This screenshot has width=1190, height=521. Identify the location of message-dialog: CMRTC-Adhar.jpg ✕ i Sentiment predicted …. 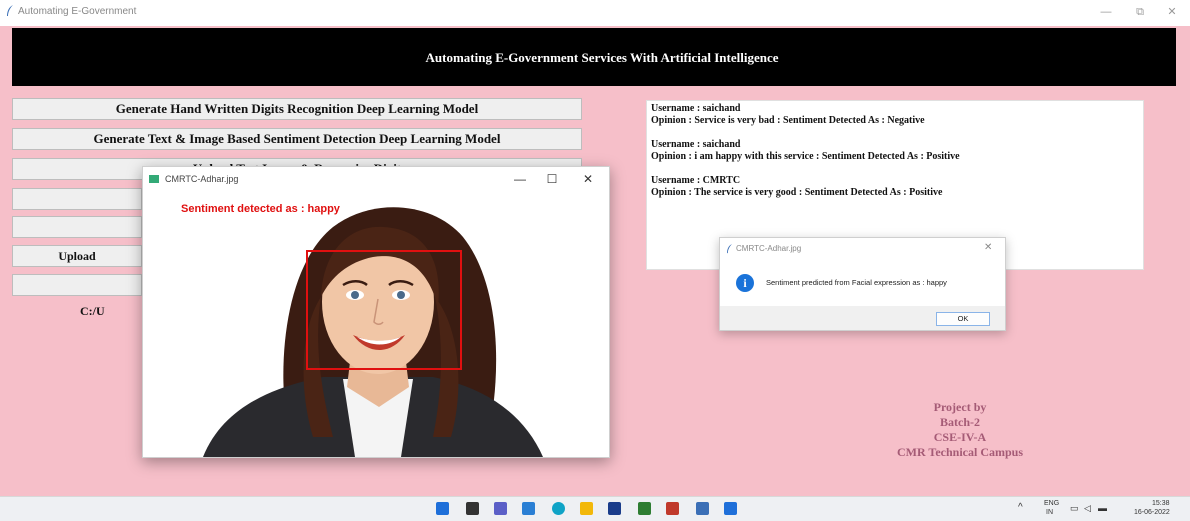
(862, 284).